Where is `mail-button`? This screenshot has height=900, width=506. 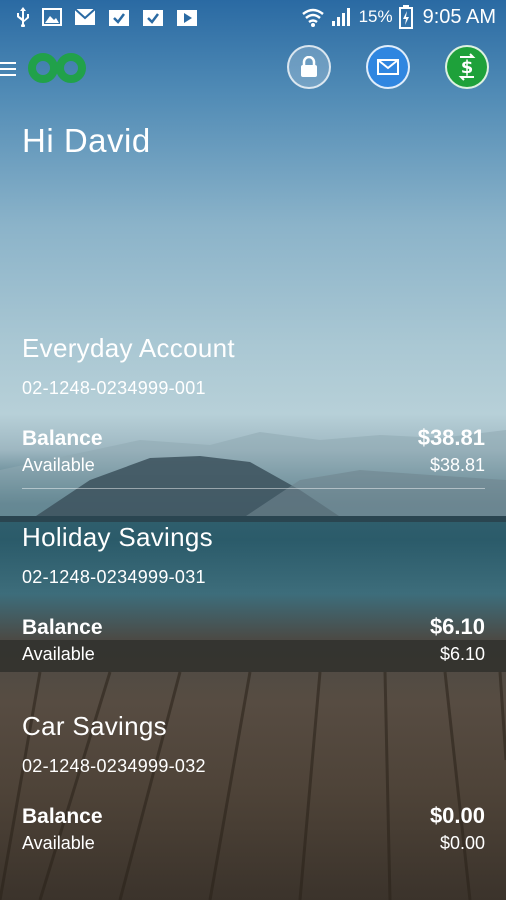 mail-button is located at coordinates (388, 67).